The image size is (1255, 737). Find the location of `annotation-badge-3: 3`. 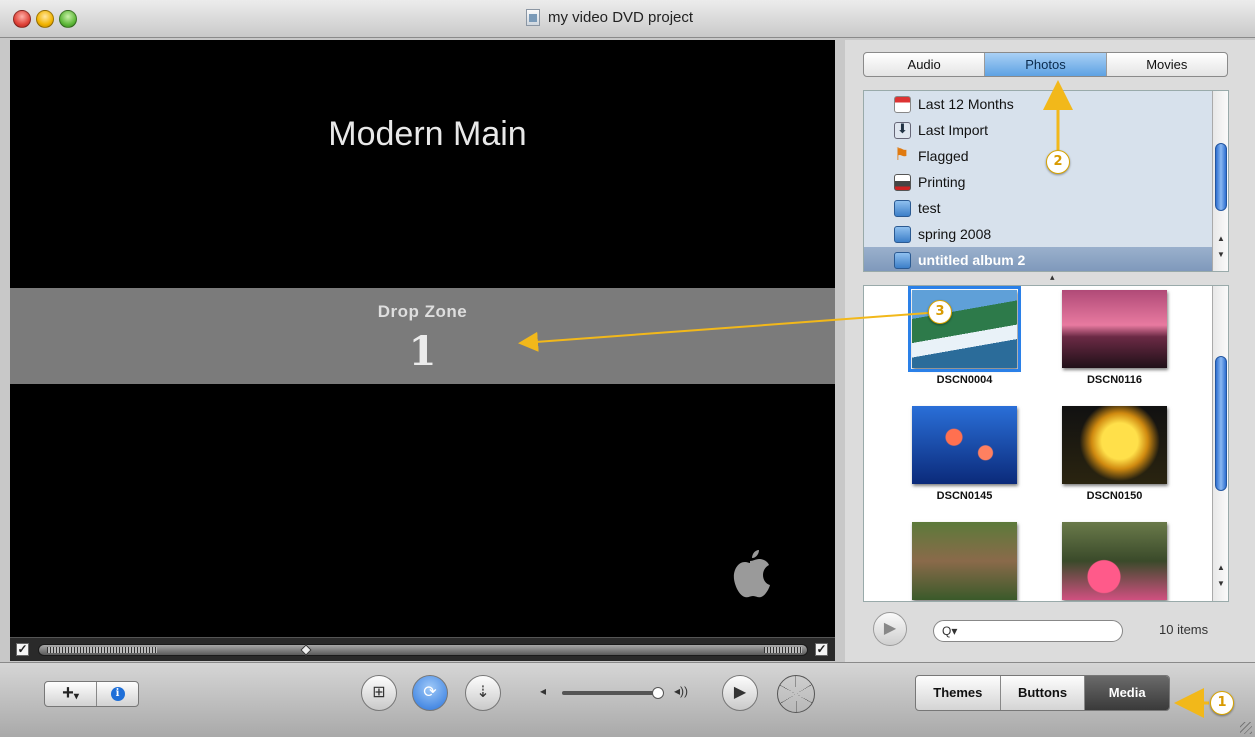

annotation-badge-3: 3 is located at coordinates (940, 312).